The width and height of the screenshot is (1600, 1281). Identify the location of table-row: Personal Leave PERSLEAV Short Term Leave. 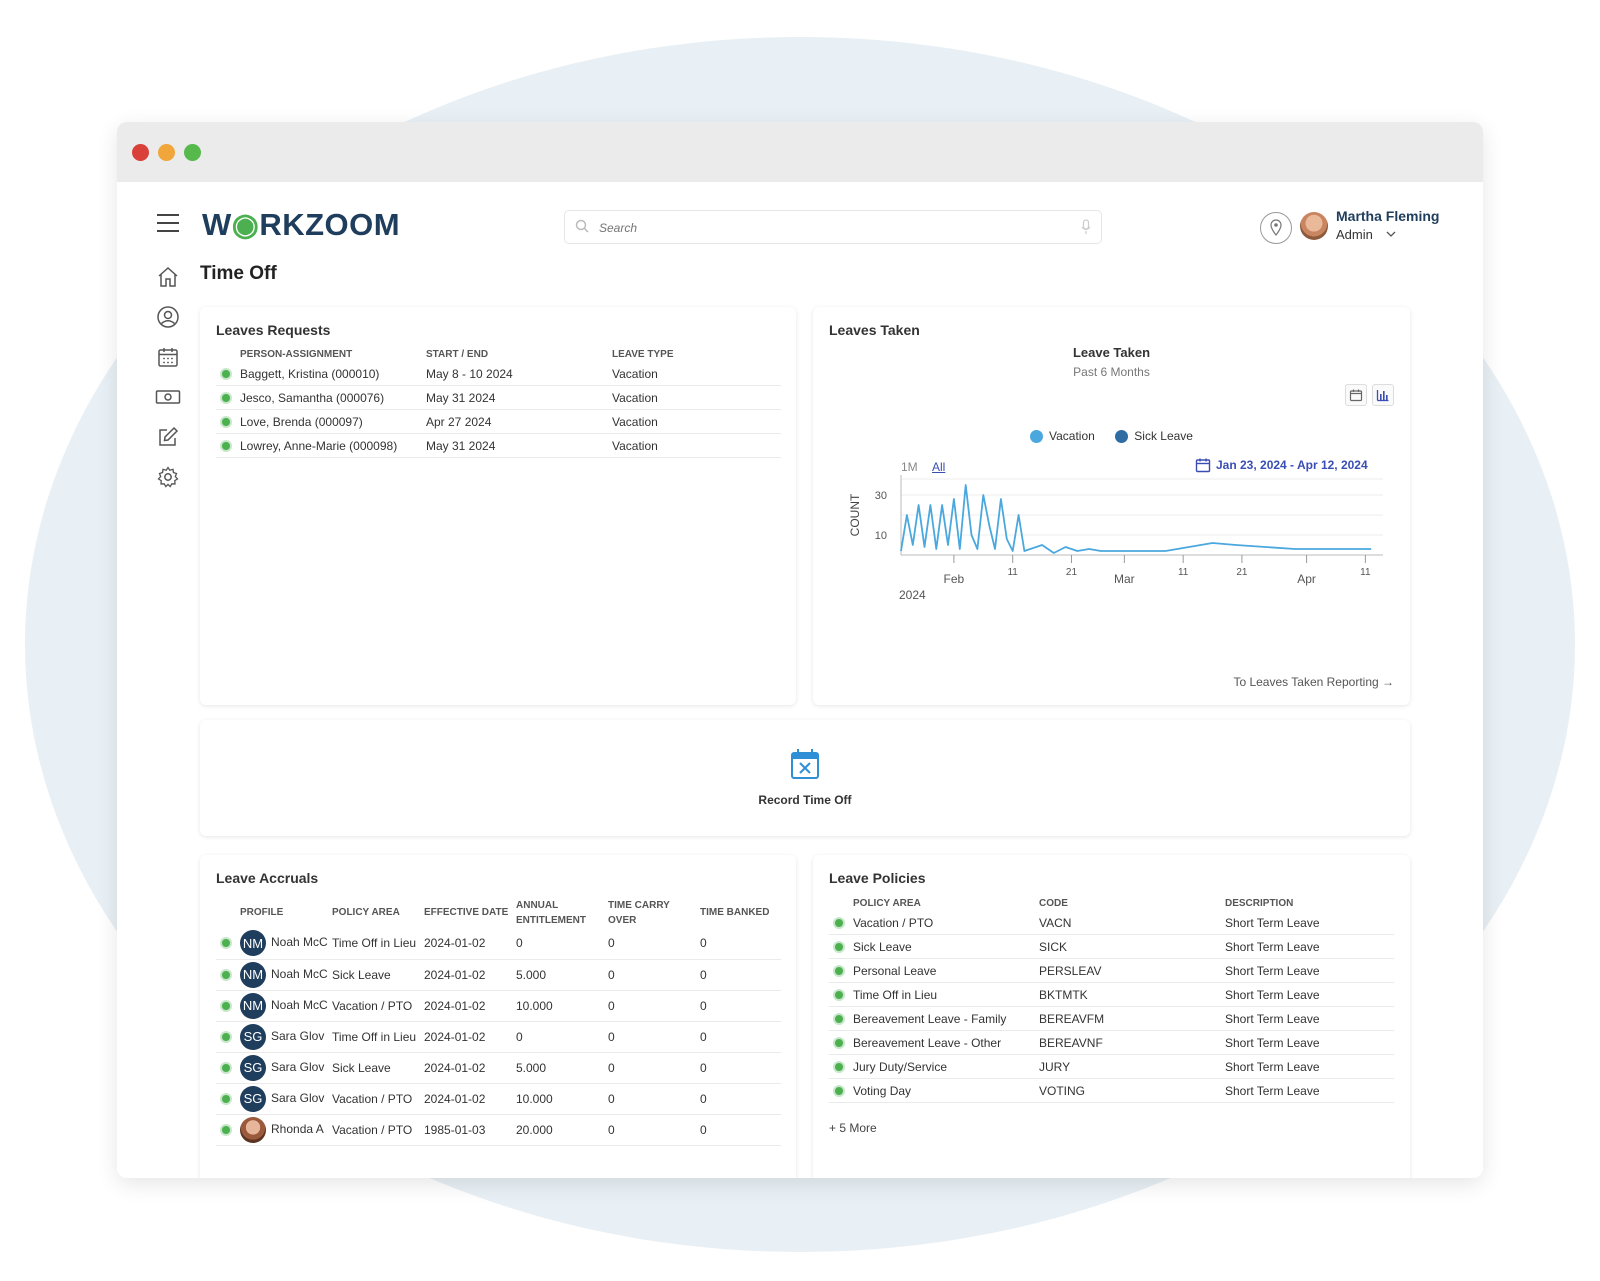
(1111, 970).